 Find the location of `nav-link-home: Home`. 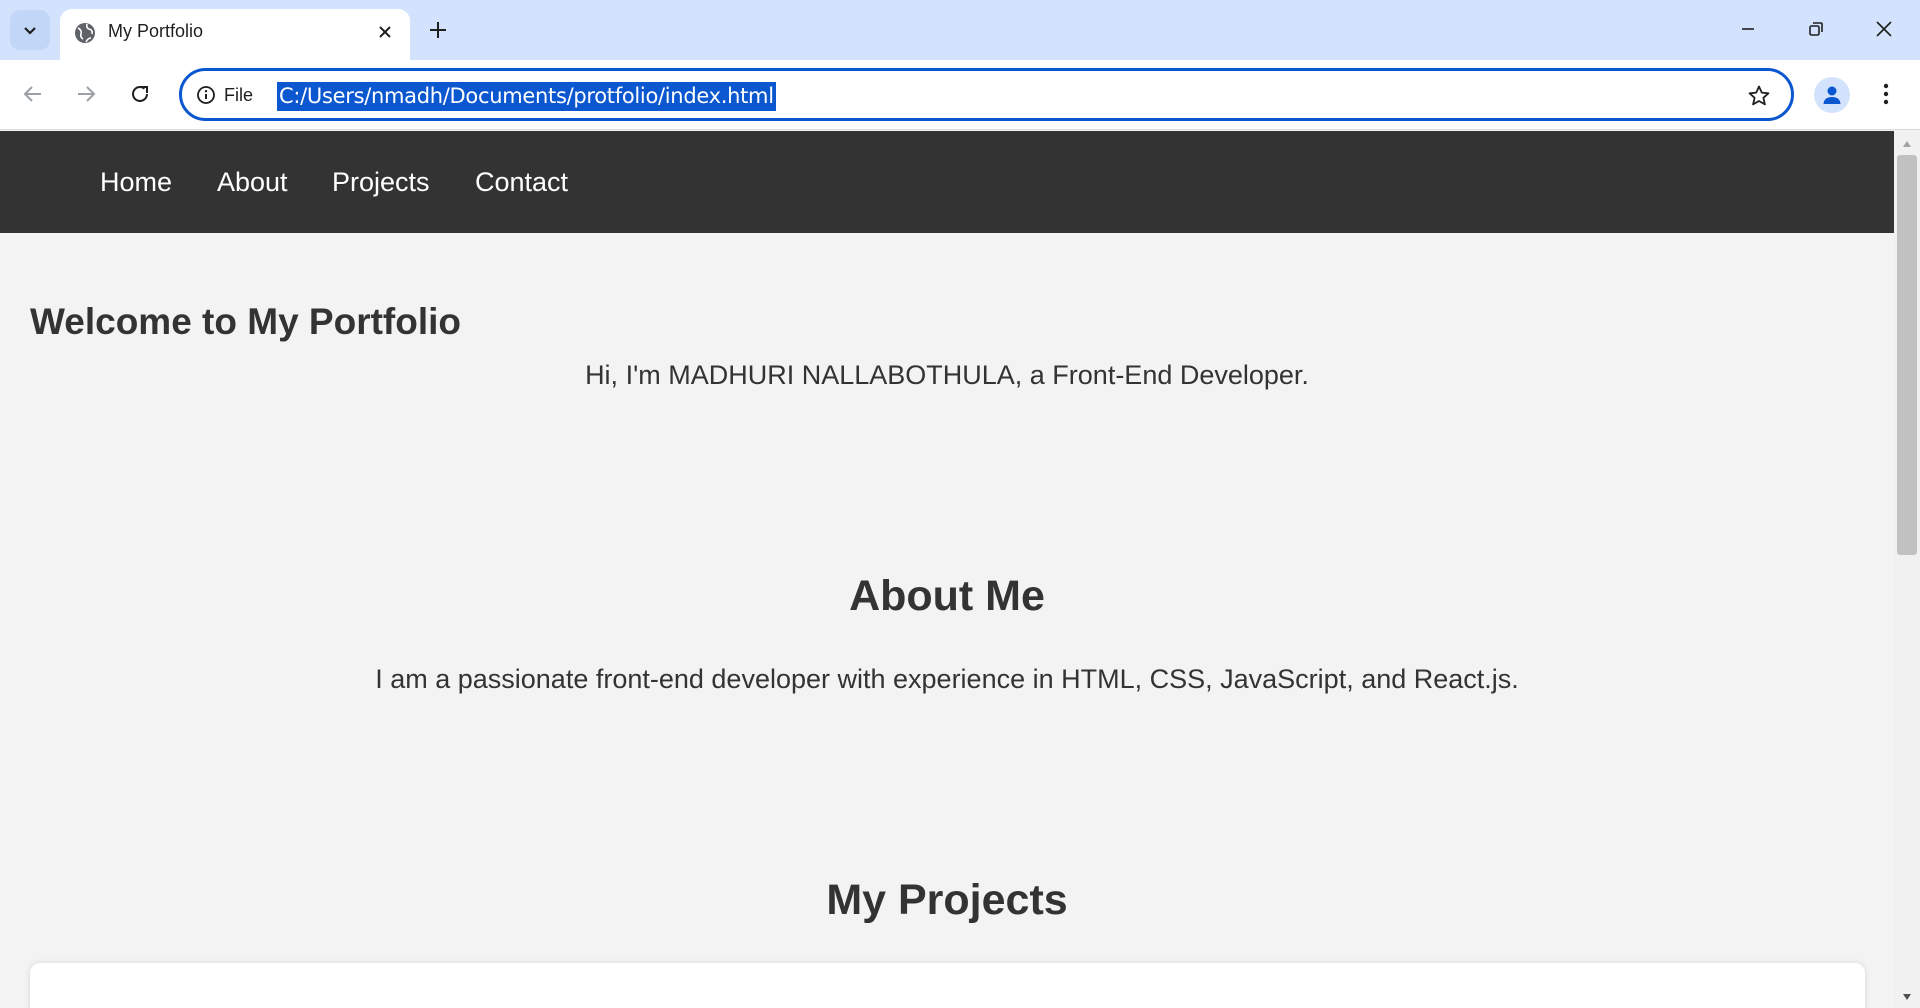

nav-link-home: Home is located at coordinates (136, 182).